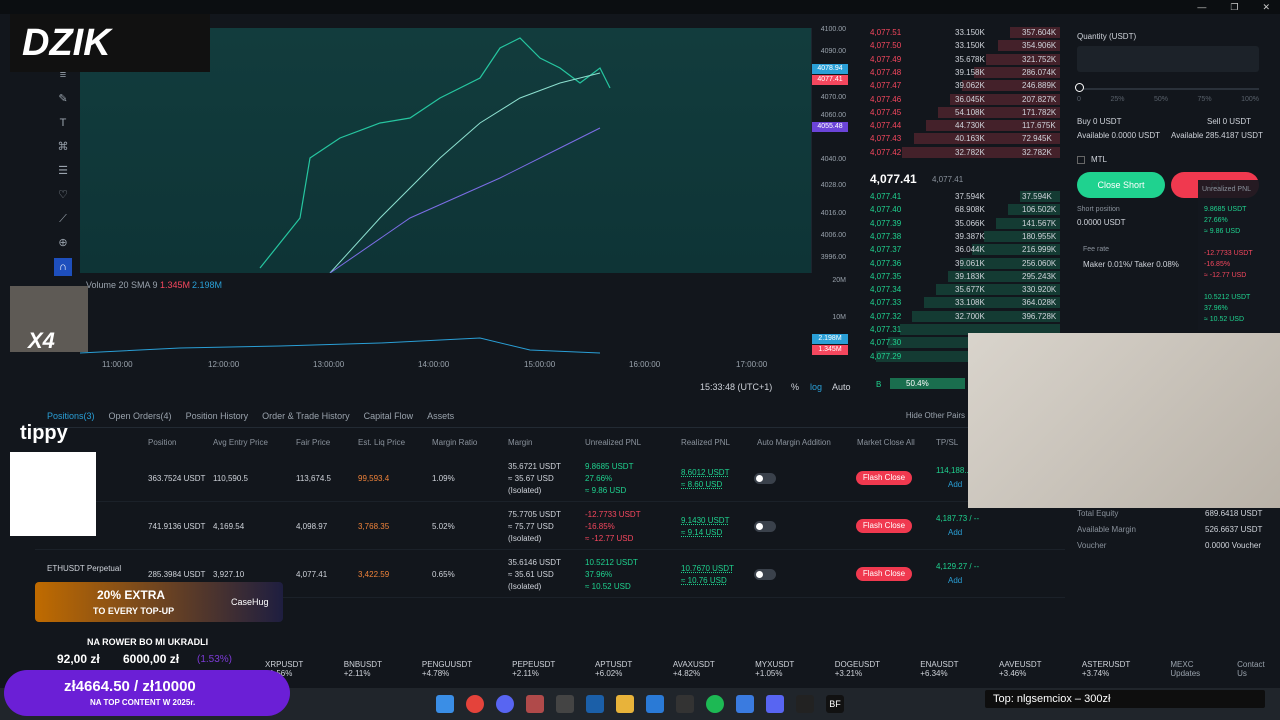 This screenshot has width=1280, height=720. What do you see at coordinates (960, 209) in the screenshot?
I see `bid-row: 4,077.40 68.908K 106.502K` at bounding box center [960, 209].